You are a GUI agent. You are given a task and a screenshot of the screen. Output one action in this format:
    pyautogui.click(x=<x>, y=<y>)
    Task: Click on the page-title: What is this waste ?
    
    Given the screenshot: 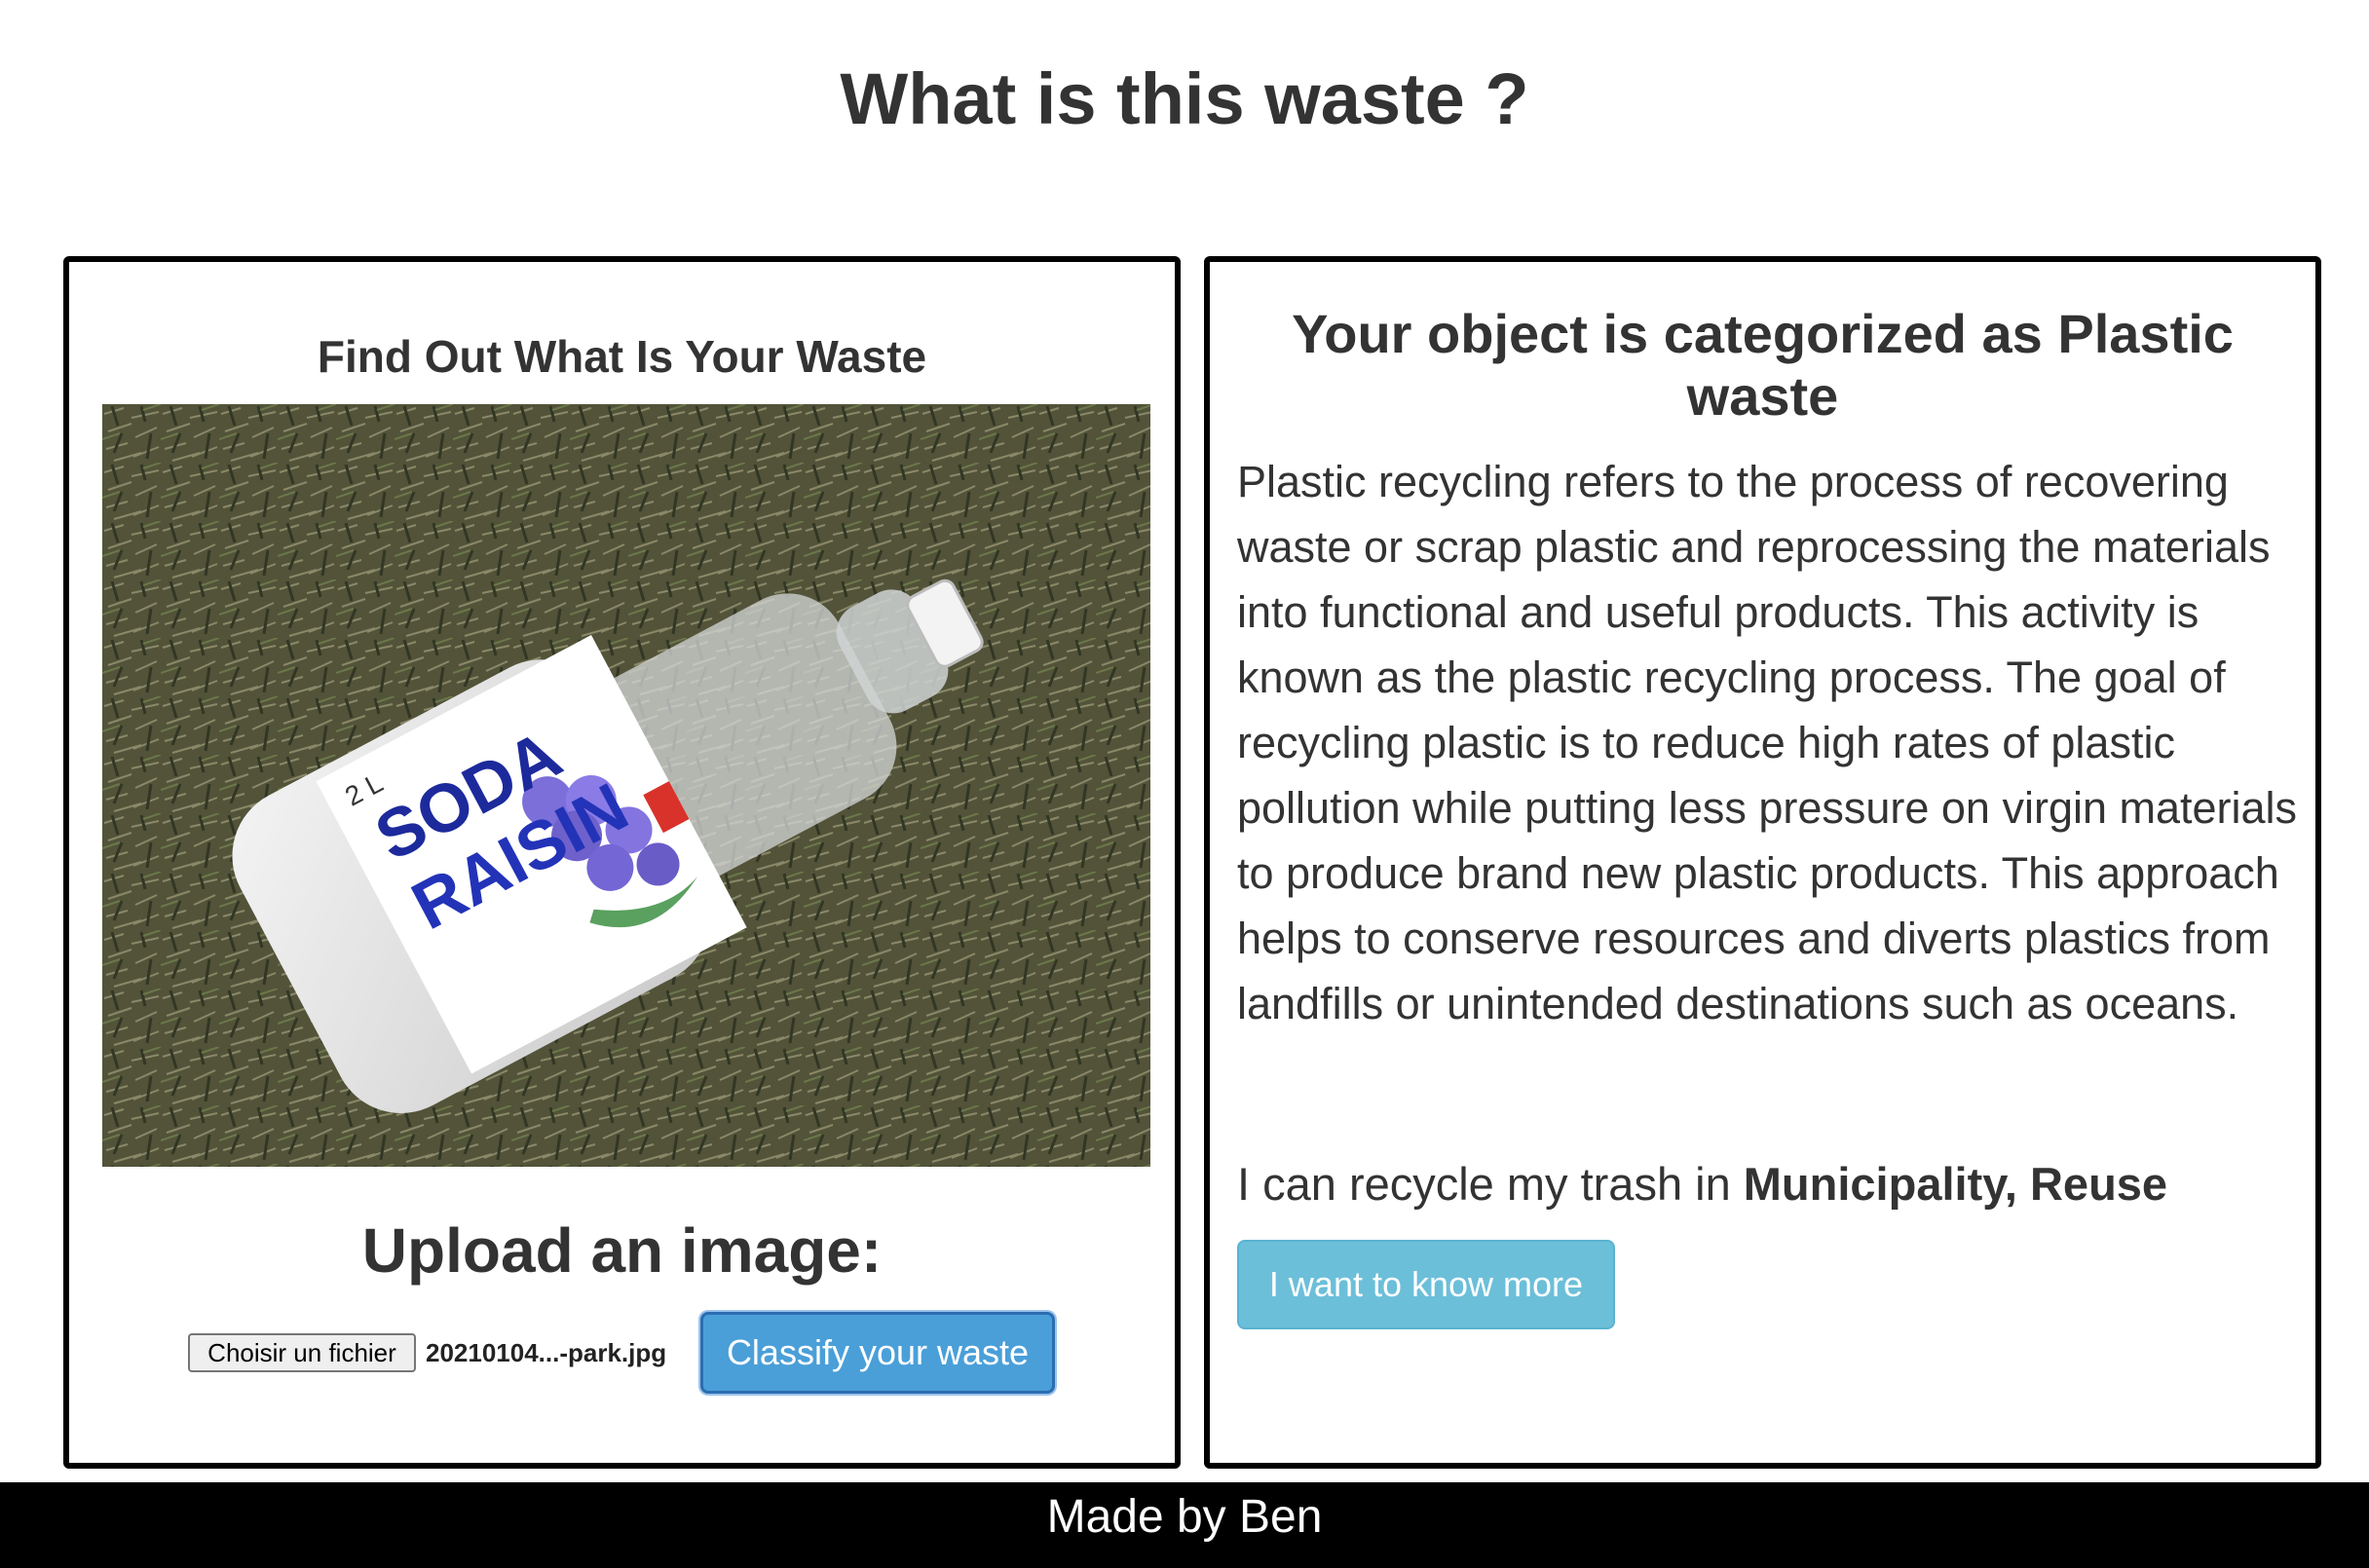 What is the action you would take?
    pyautogui.click(x=1184, y=98)
    